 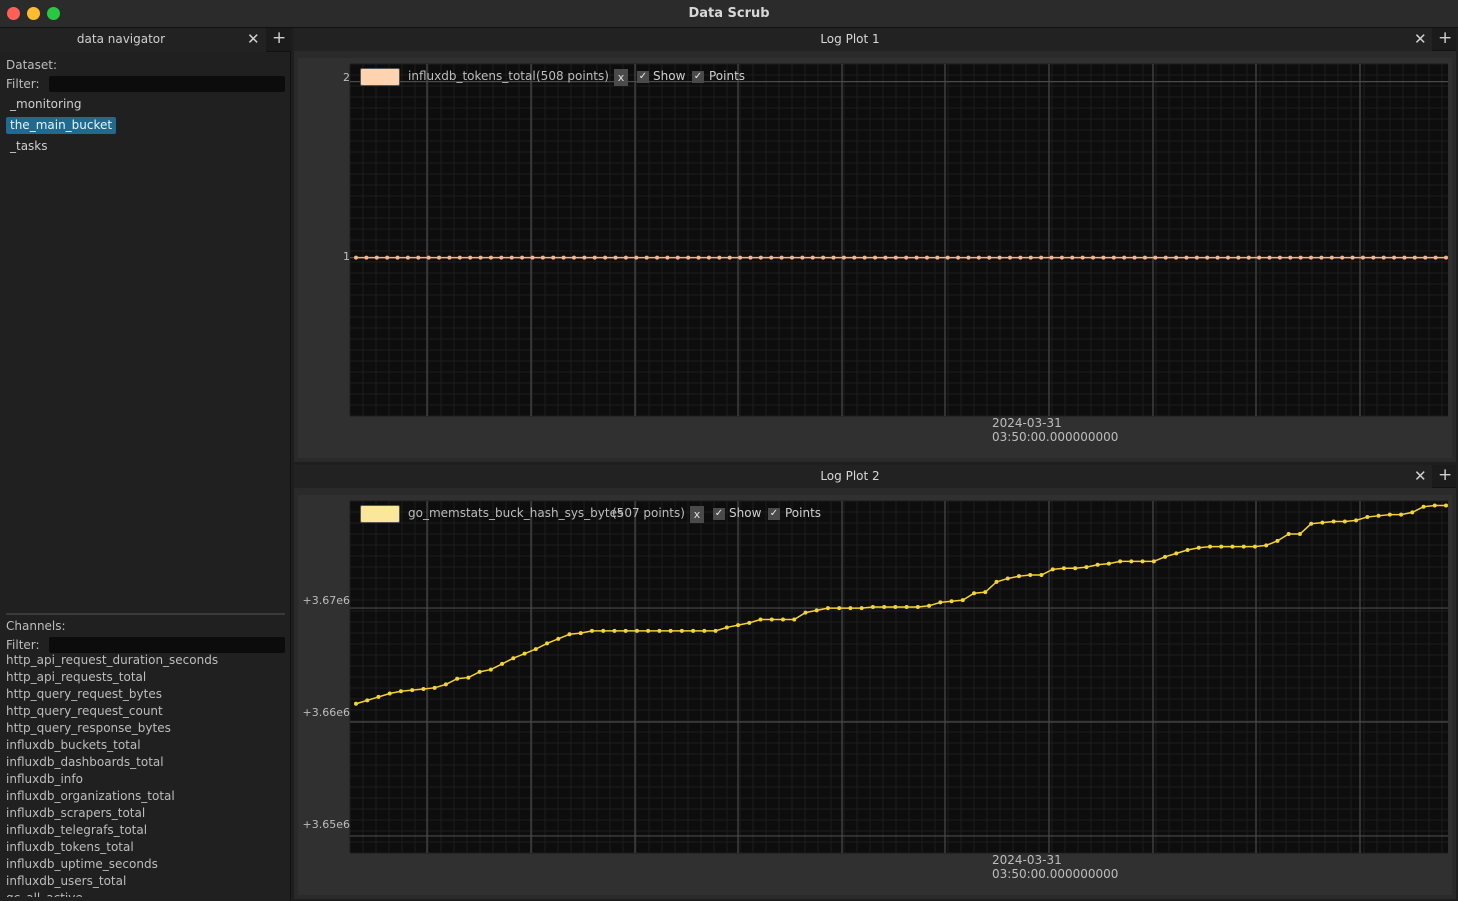 What do you see at coordinates (36, 626) in the screenshot?
I see `channels-label: Channels:` at bounding box center [36, 626].